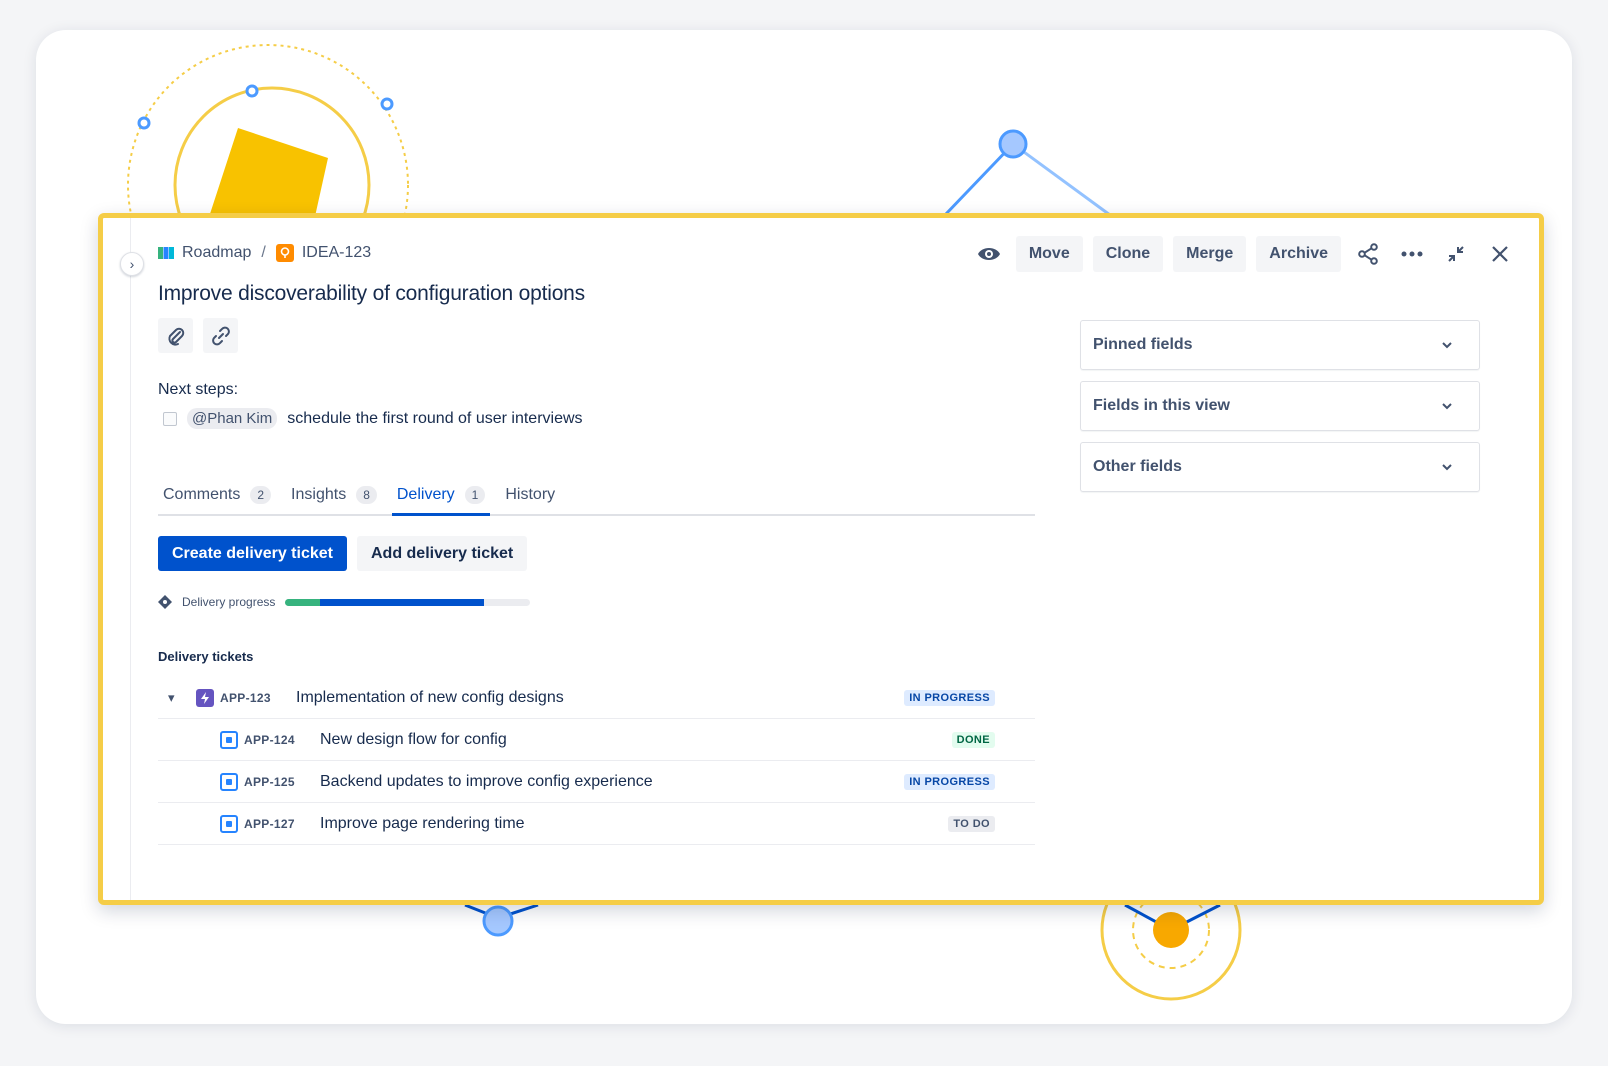 This screenshot has height=1066, width=1608. Describe the element at coordinates (1280, 345) in the screenshot. I see `pinned-fields-section: Pinned fields` at that location.